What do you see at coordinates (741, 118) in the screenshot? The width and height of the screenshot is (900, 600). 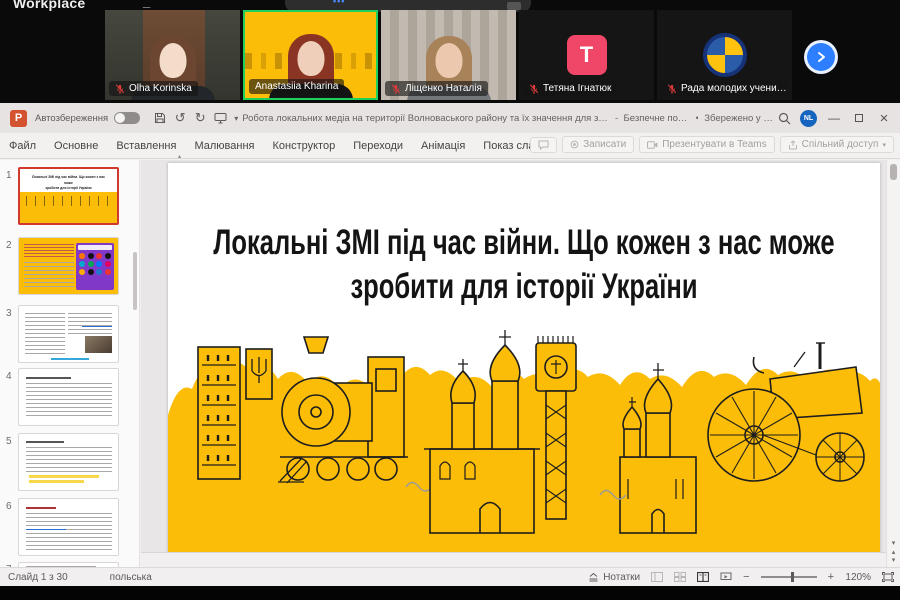 I see `saved-status-label: Збережено у цей ПК` at bounding box center [741, 118].